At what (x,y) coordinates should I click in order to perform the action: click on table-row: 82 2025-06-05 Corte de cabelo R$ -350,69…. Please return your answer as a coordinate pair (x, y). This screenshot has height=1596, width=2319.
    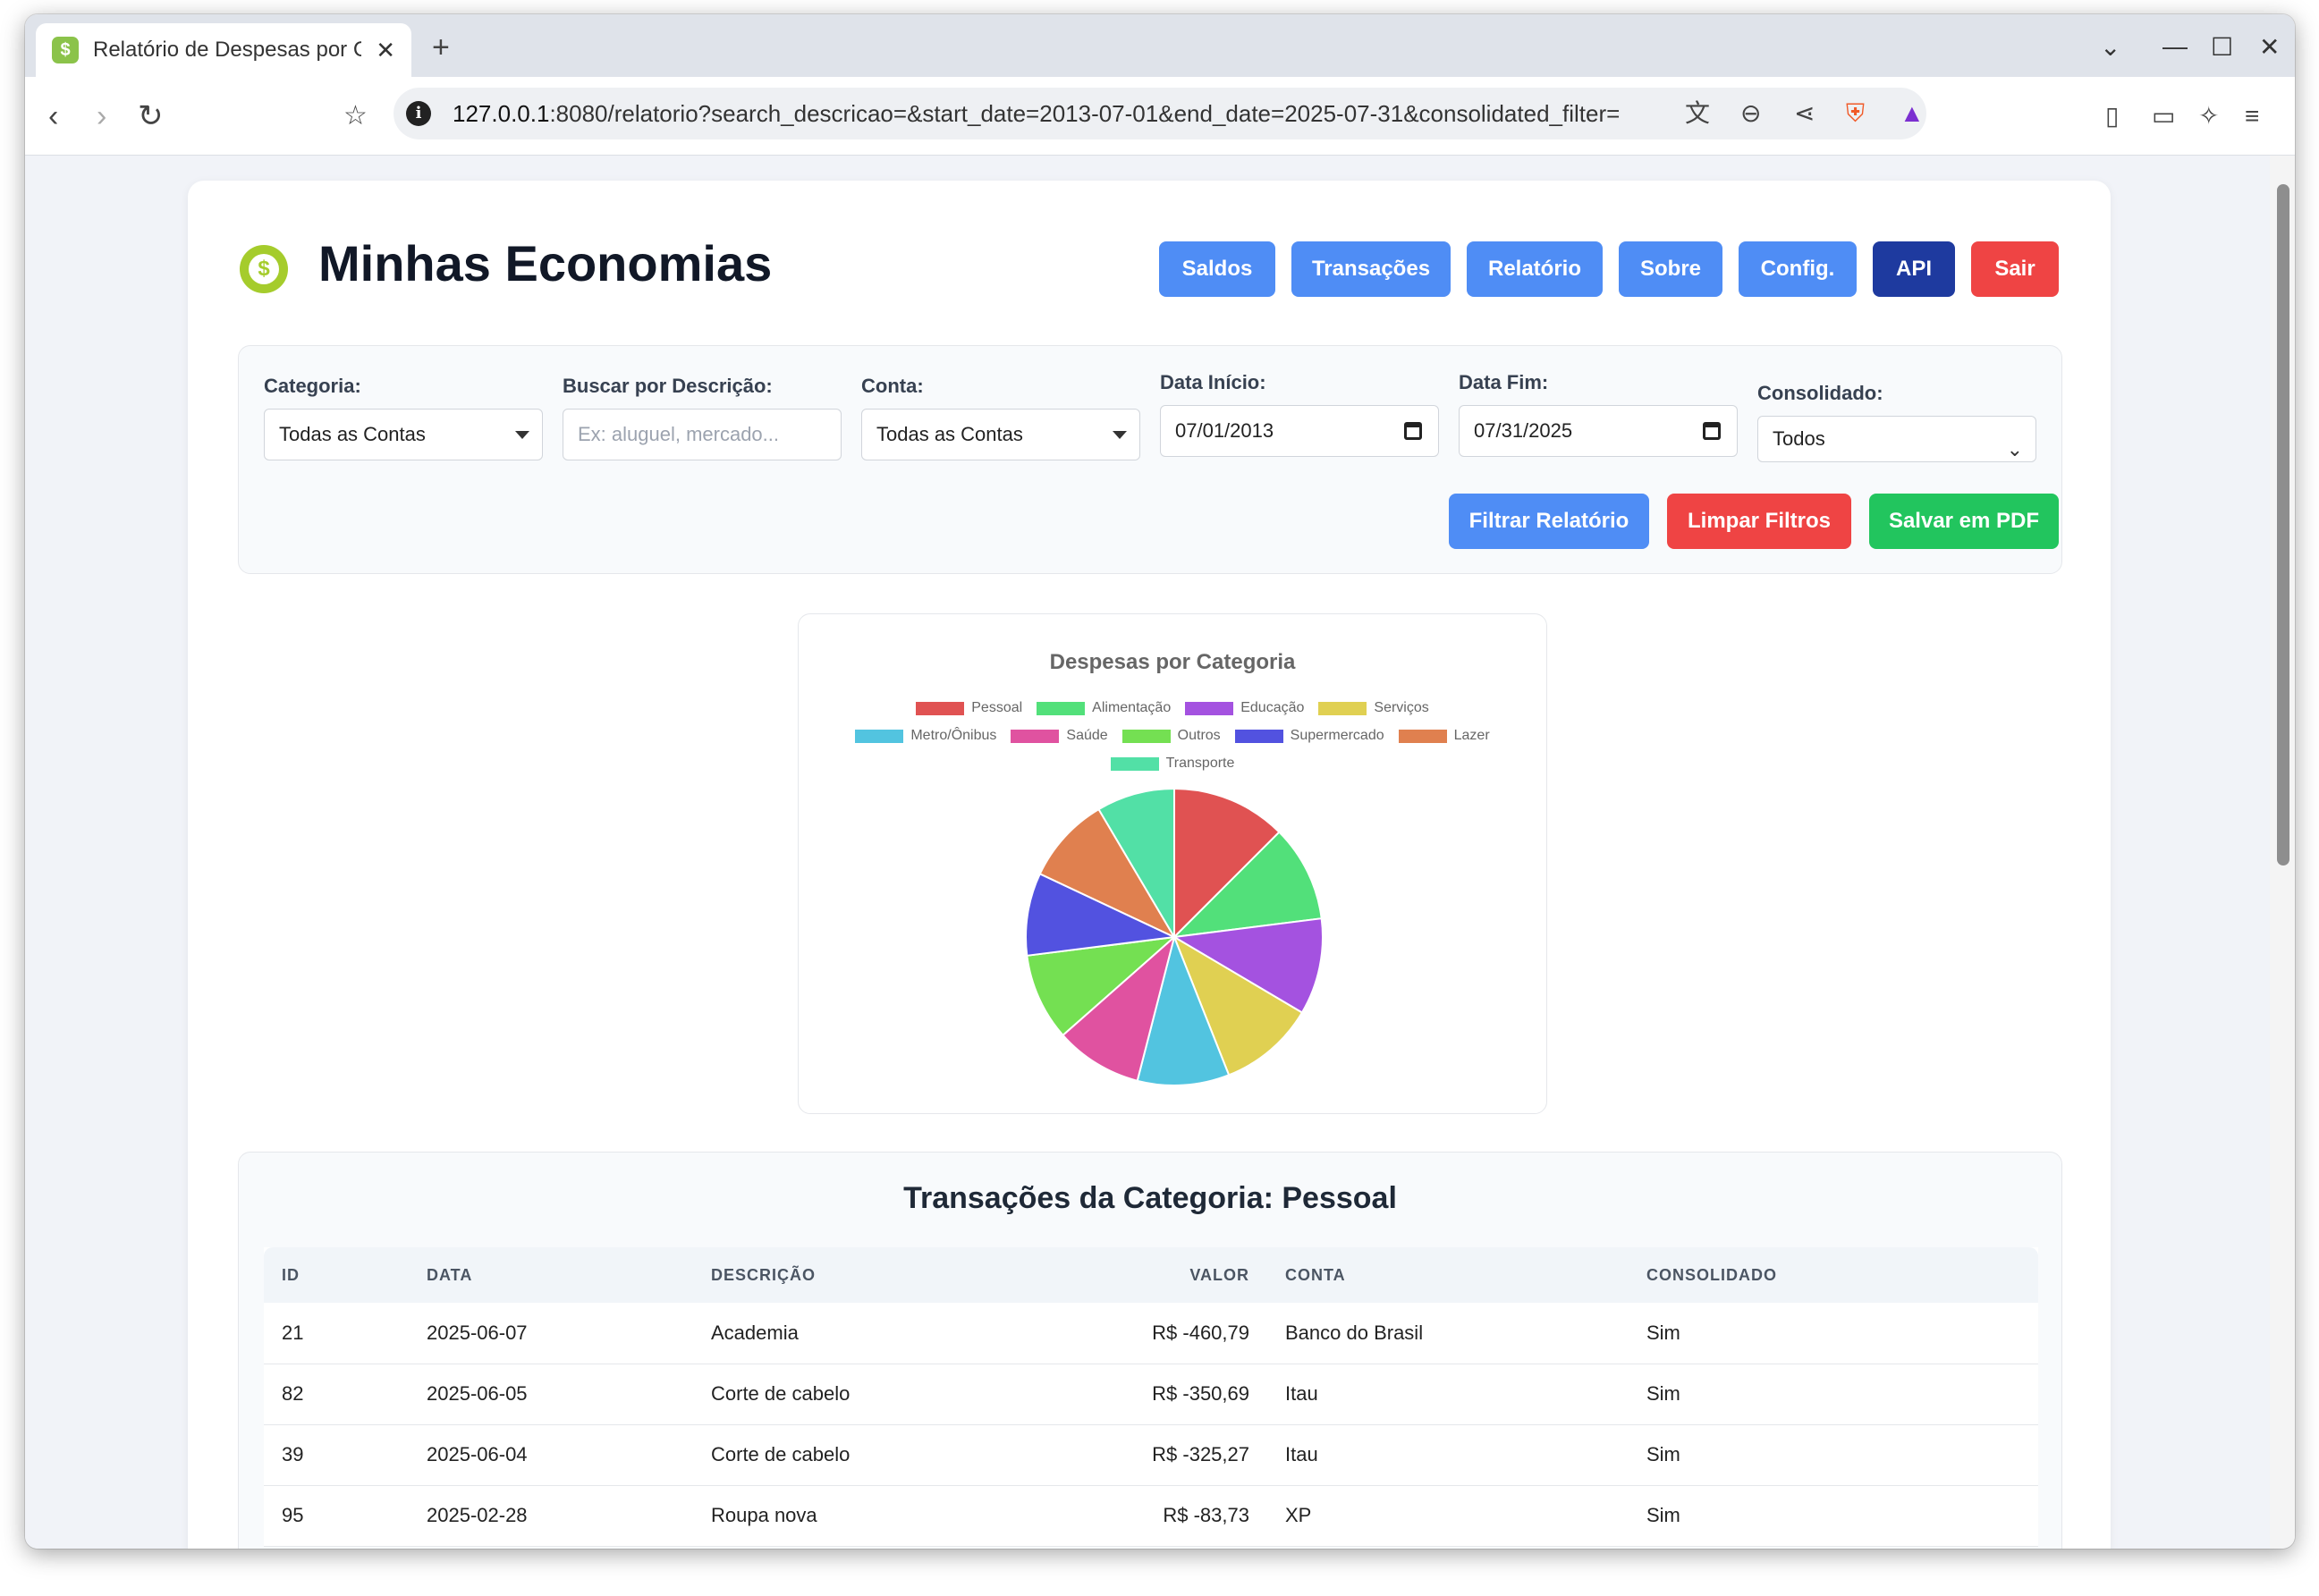
    Looking at the image, I should click on (1151, 1394).